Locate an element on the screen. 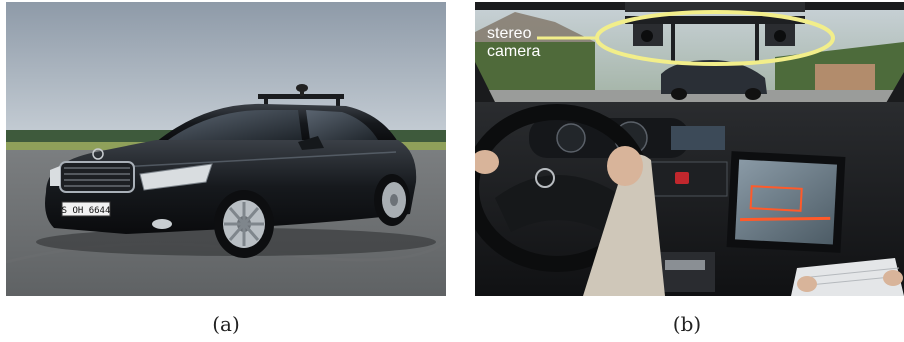 This screenshot has width=904, height=342. dash-screen is located at coordinates (698, 138).